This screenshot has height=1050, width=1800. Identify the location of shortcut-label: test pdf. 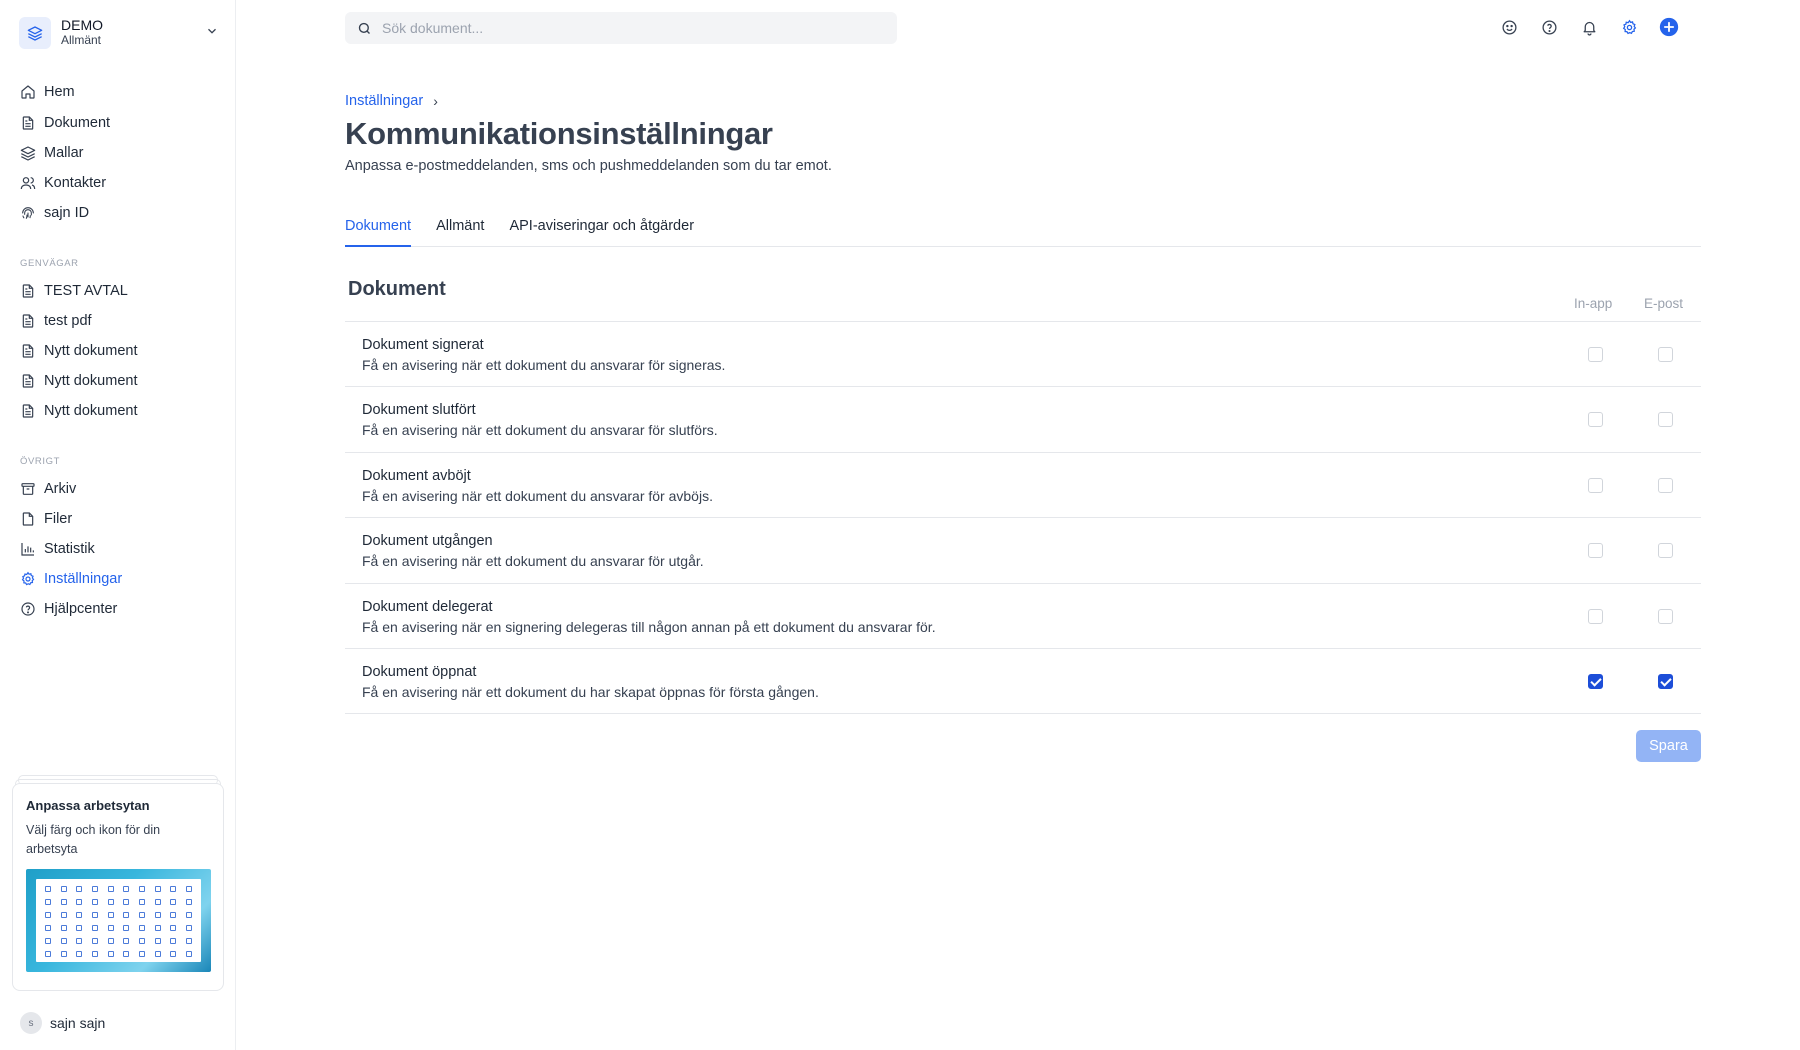
(68, 321).